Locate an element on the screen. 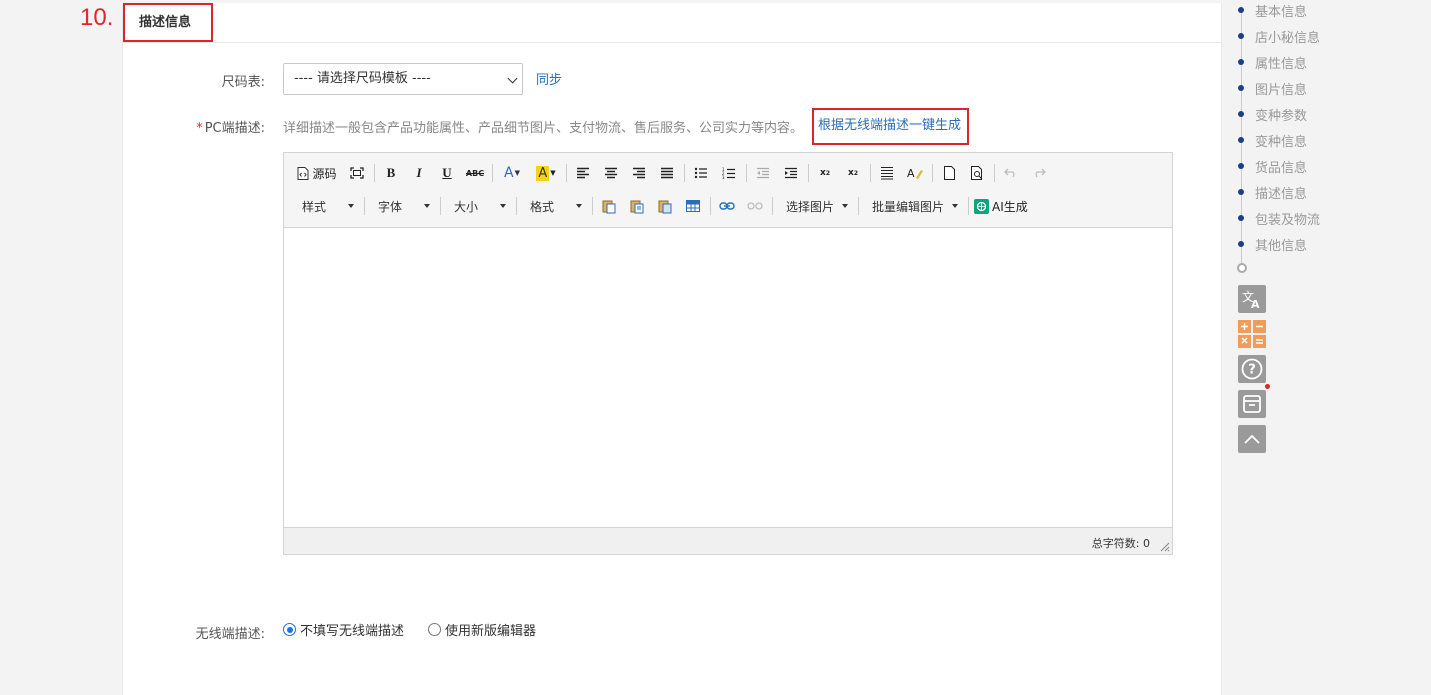 The height and width of the screenshot is (695, 1431). highlight-button: A ▼ is located at coordinates (546, 173).